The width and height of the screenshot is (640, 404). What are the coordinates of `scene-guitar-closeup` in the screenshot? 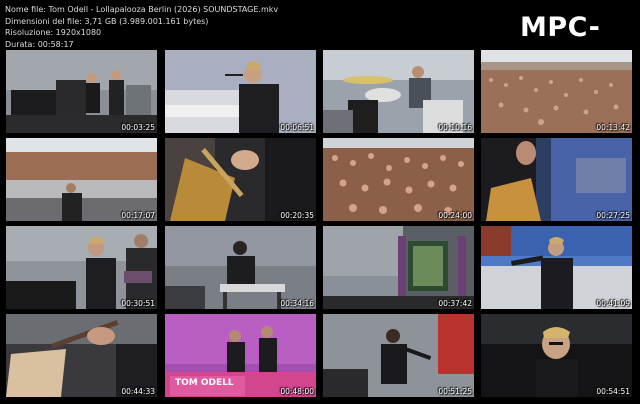 It's located at (240, 179).